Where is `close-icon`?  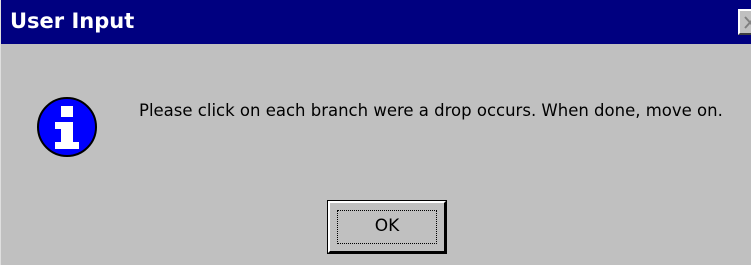
close-icon is located at coordinates (747, 22).